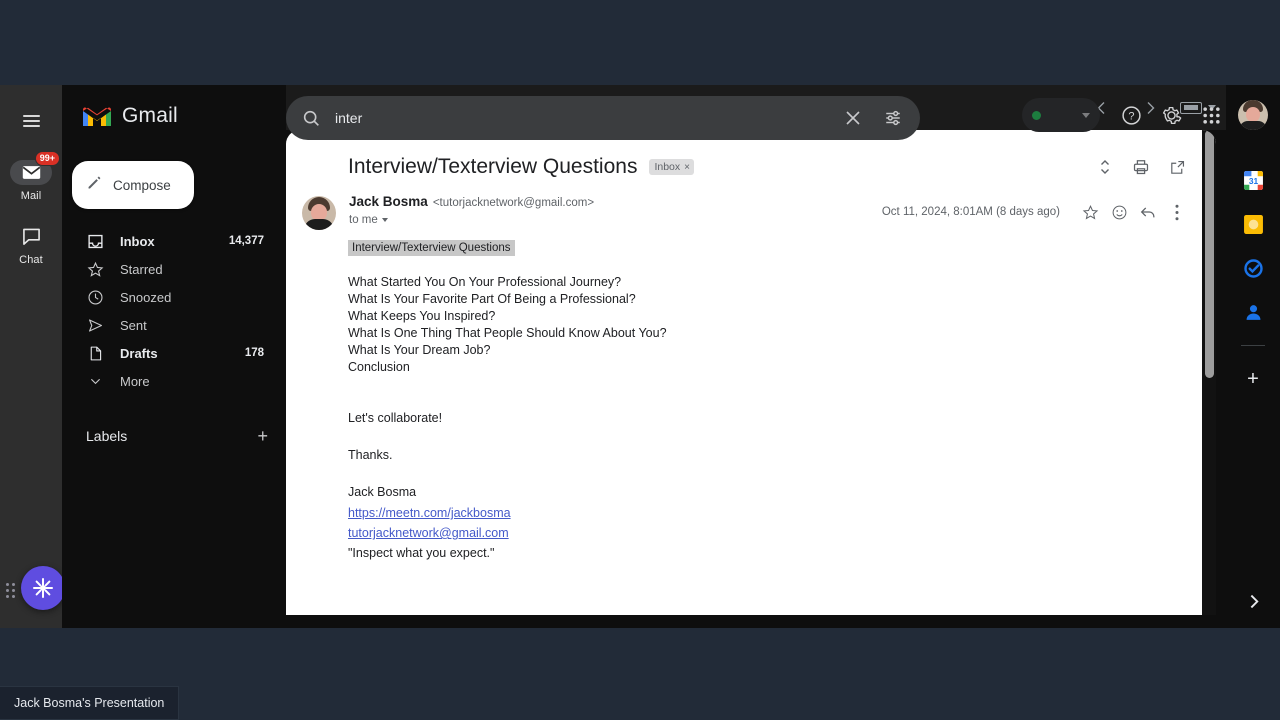 The width and height of the screenshot is (1280, 720). Describe the element at coordinates (1171, 115) in the screenshot. I see `gear-icon` at that location.